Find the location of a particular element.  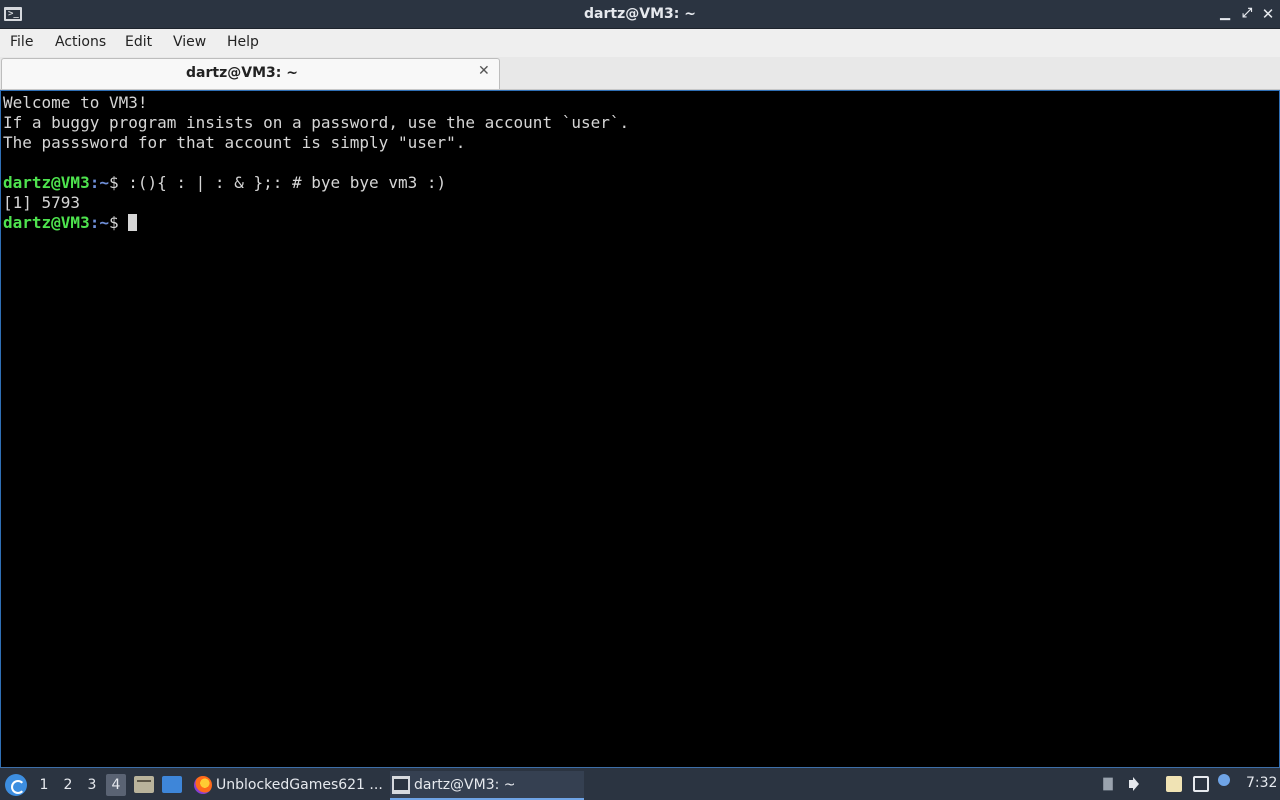

command-output: [1] 5793 is located at coordinates (42, 202).